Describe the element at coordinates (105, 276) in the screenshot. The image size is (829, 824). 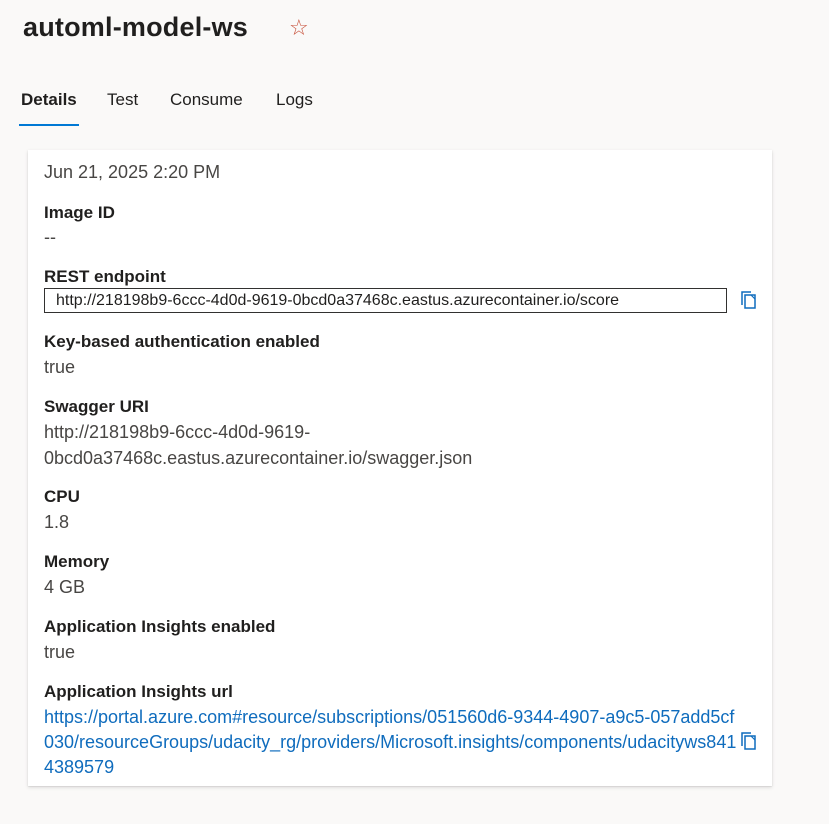
I see `rest-endpoint-label: REST endpoint` at that location.